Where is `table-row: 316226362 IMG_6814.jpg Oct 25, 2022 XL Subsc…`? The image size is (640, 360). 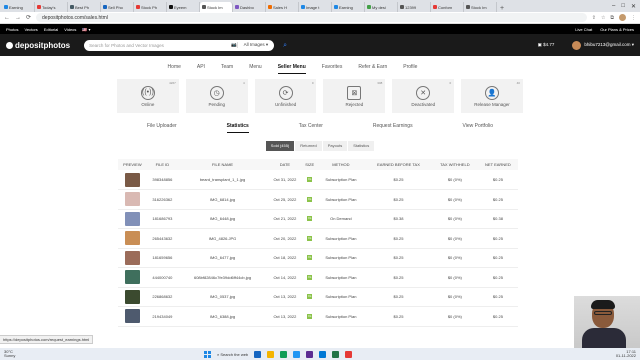 table-row: 316226362 IMG_6814.jpg Oct 25, 2022 XL Subsc… is located at coordinates (318, 199).